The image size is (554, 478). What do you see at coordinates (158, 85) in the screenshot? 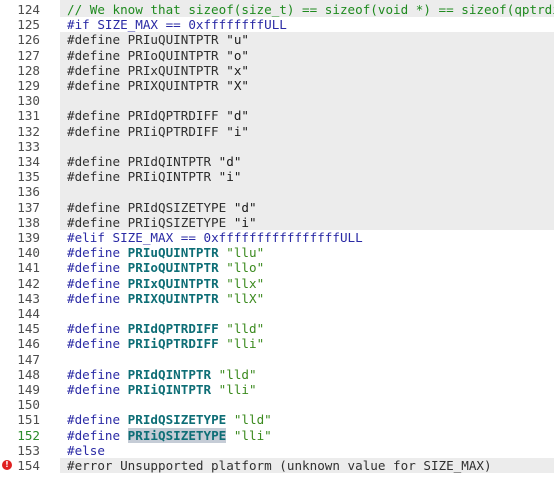
I see `code-text: #define PRIXQUINTPTR "X"` at bounding box center [158, 85].